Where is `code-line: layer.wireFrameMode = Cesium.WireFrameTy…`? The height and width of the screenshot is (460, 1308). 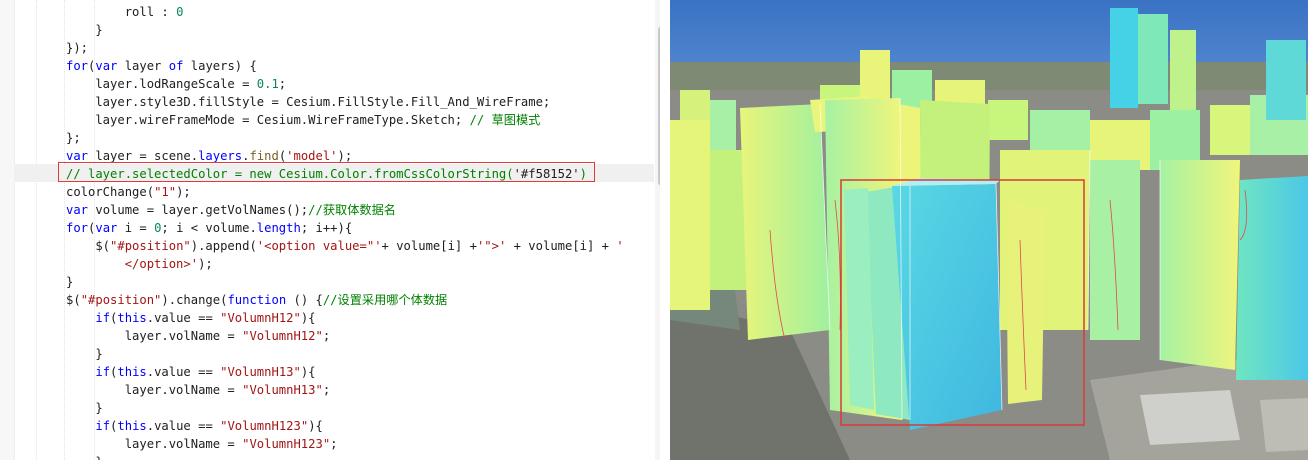 code-line: layer.wireFrameMode = Cesium.WireFrameTy… is located at coordinates (303, 120).